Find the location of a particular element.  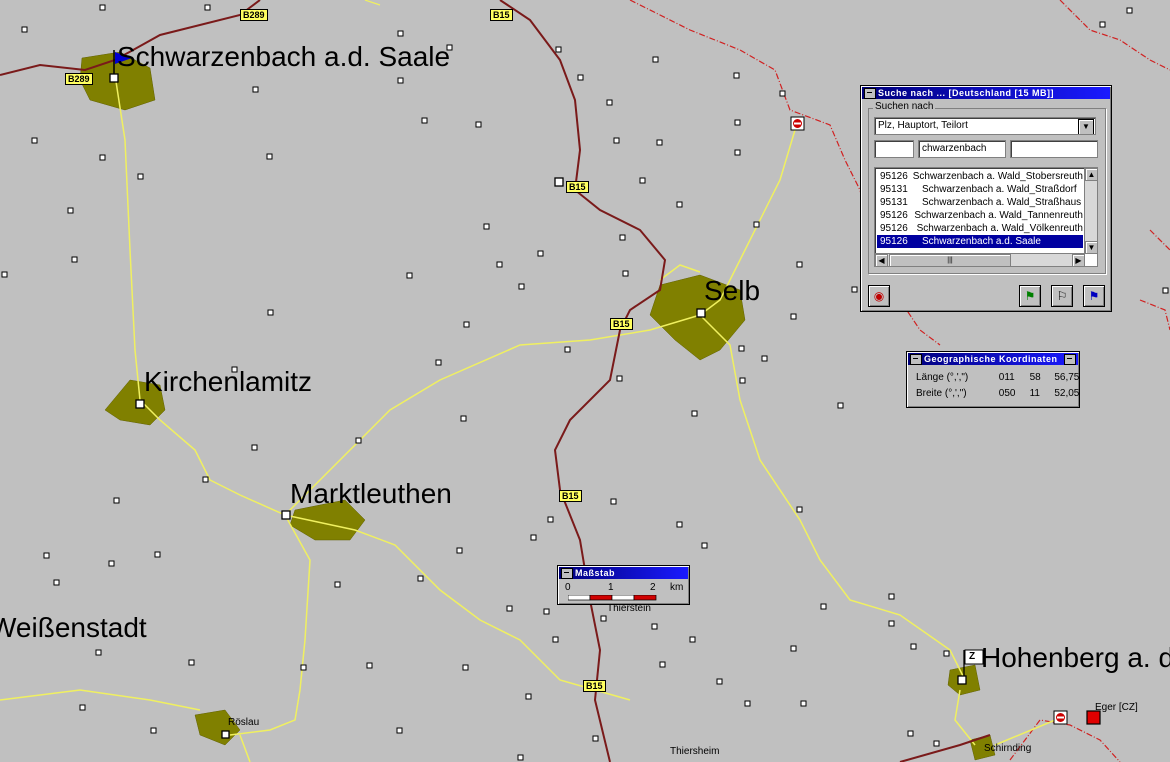

search-group-label: Suchen nach is located at coordinates (904, 106).